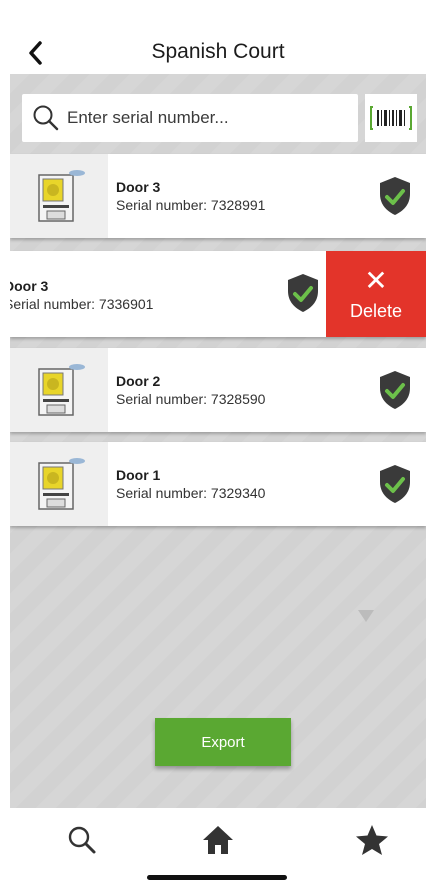 Image resolution: width=426 pixels, height=883 pixels. What do you see at coordinates (218, 294) in the screenshot?
I see `door-card-swiped: Door 3 Serial number: 7336901 ✕ Delete` at bounding box center [218, 294].